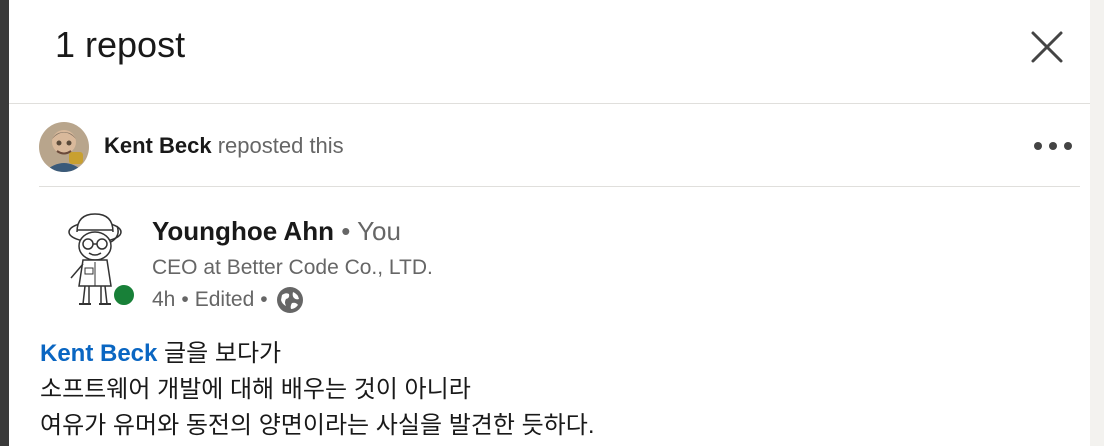 The width and height of the screenshot is (1104, 446). I want to click on more-icon, so click(1053, 146).